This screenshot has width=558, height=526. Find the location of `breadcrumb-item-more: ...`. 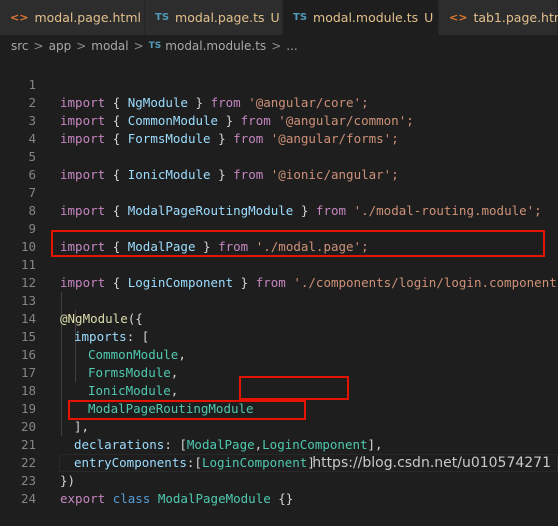

breadcrumb-item-more: ... is located at coordinates (291, 46).